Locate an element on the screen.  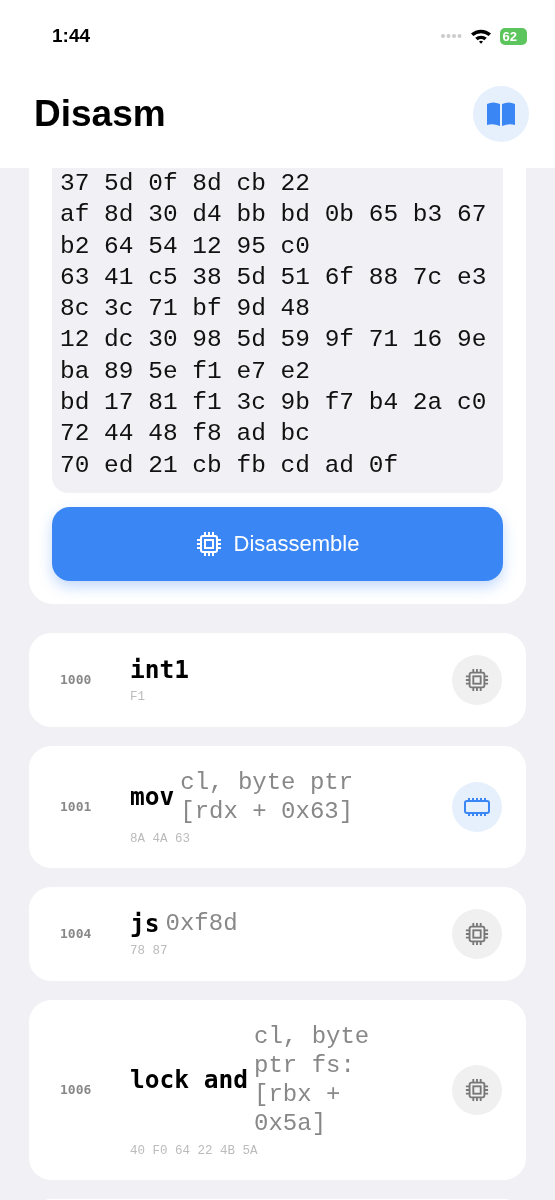
hex-line: 63 41 c5 38 5d 51 6f 88 7c e3 is located at coordinates (274, 277).